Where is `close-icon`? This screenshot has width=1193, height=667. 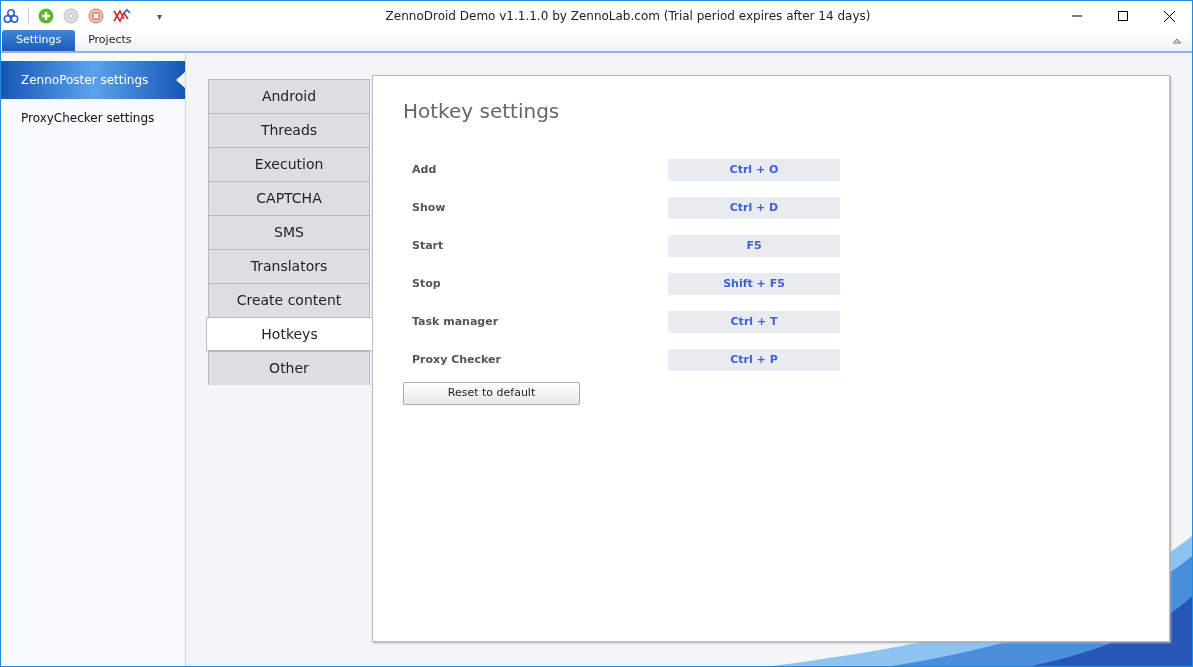 close-icon is located at coordinates (1169, 16).